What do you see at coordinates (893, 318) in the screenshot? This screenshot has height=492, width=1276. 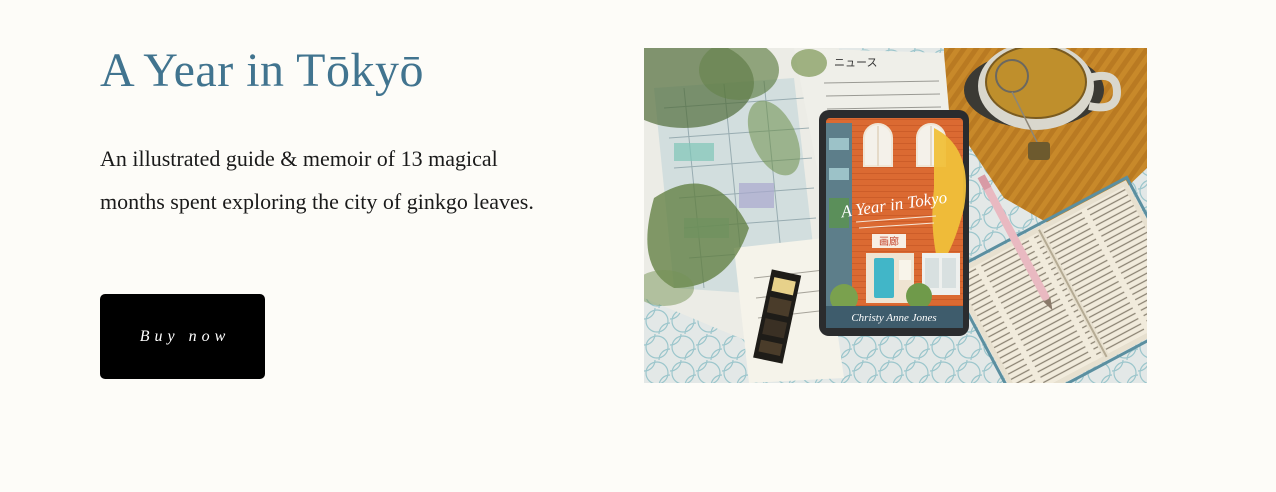 I see `cover-author: Christy Anne Jones` at bounding box center [893, 318].